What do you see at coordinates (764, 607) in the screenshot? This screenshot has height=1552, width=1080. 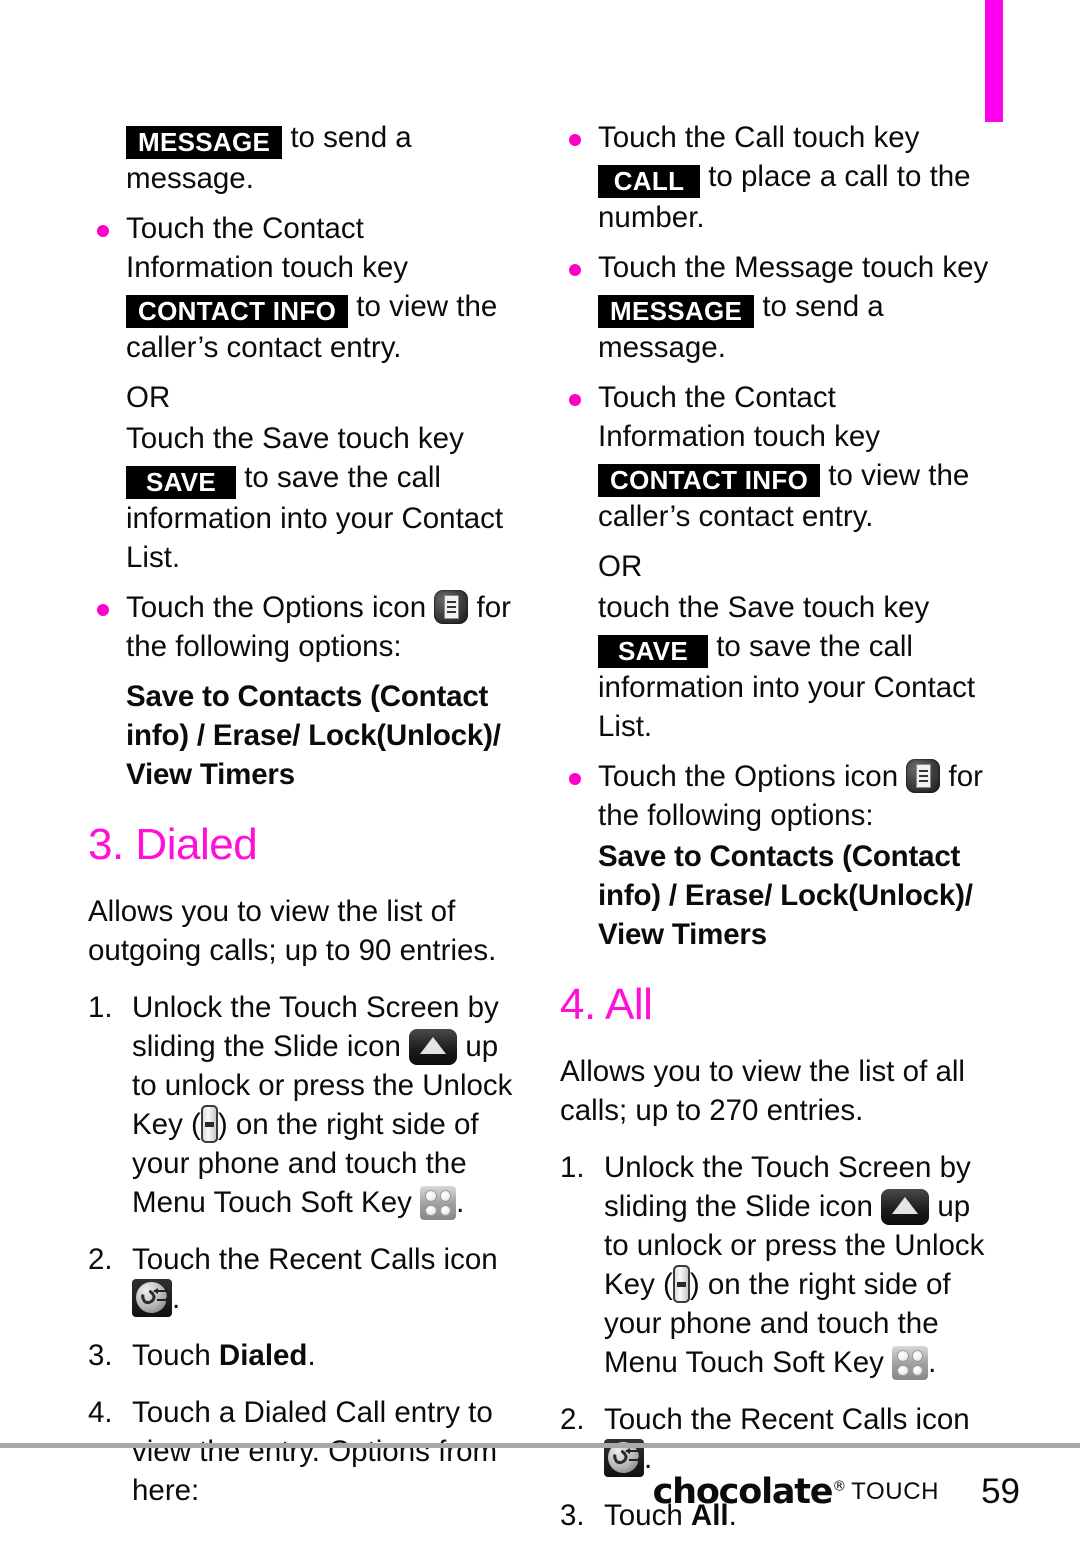 I see `save-pre-text-right: touch the Save touch key` at bounding box center [764, 607].